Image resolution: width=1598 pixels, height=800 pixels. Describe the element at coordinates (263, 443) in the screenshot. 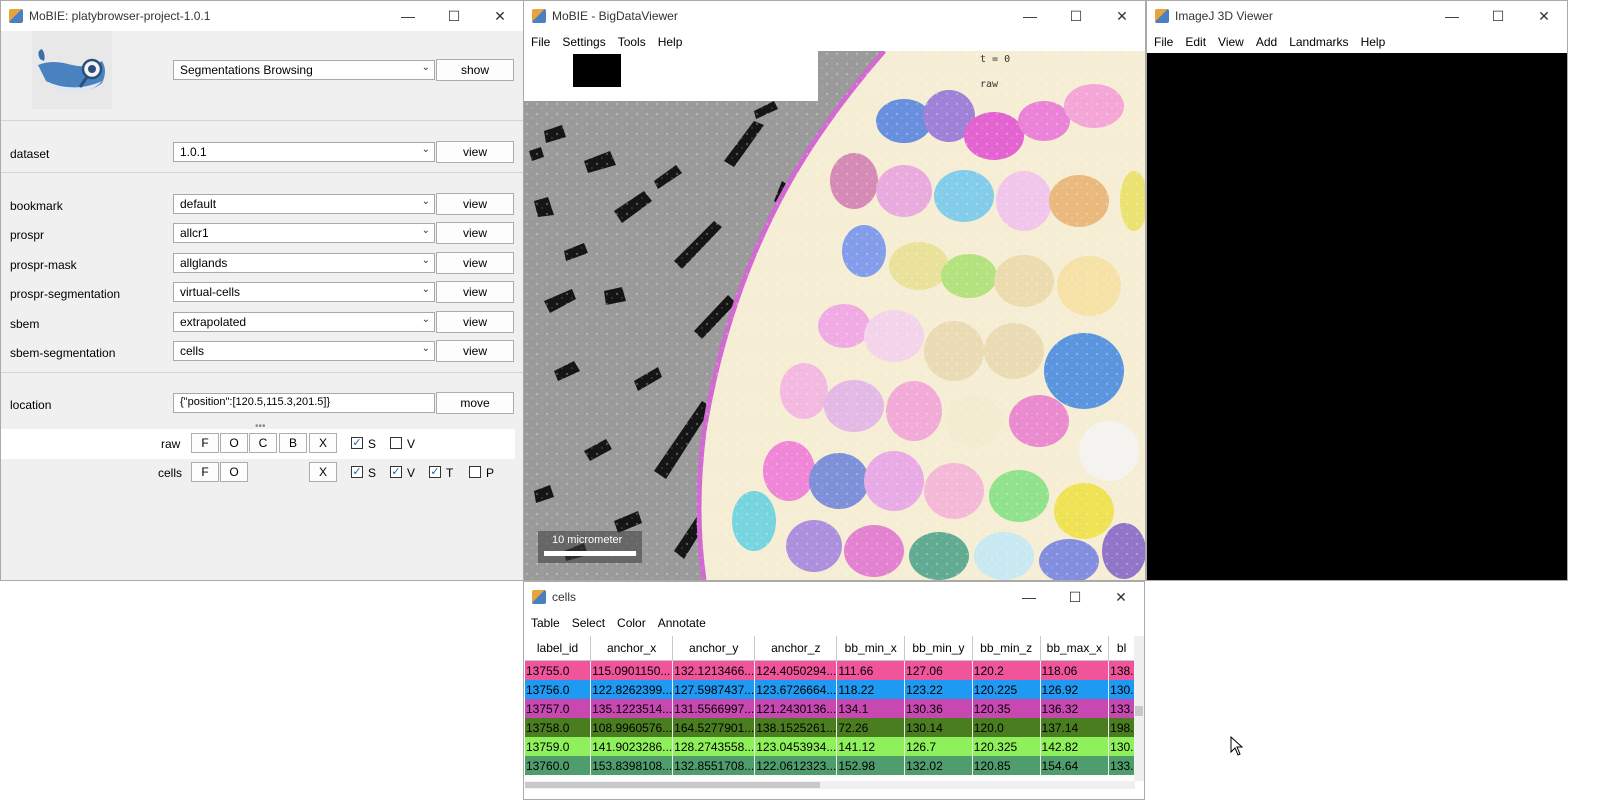

I see `raw-color-button: C` at that location.